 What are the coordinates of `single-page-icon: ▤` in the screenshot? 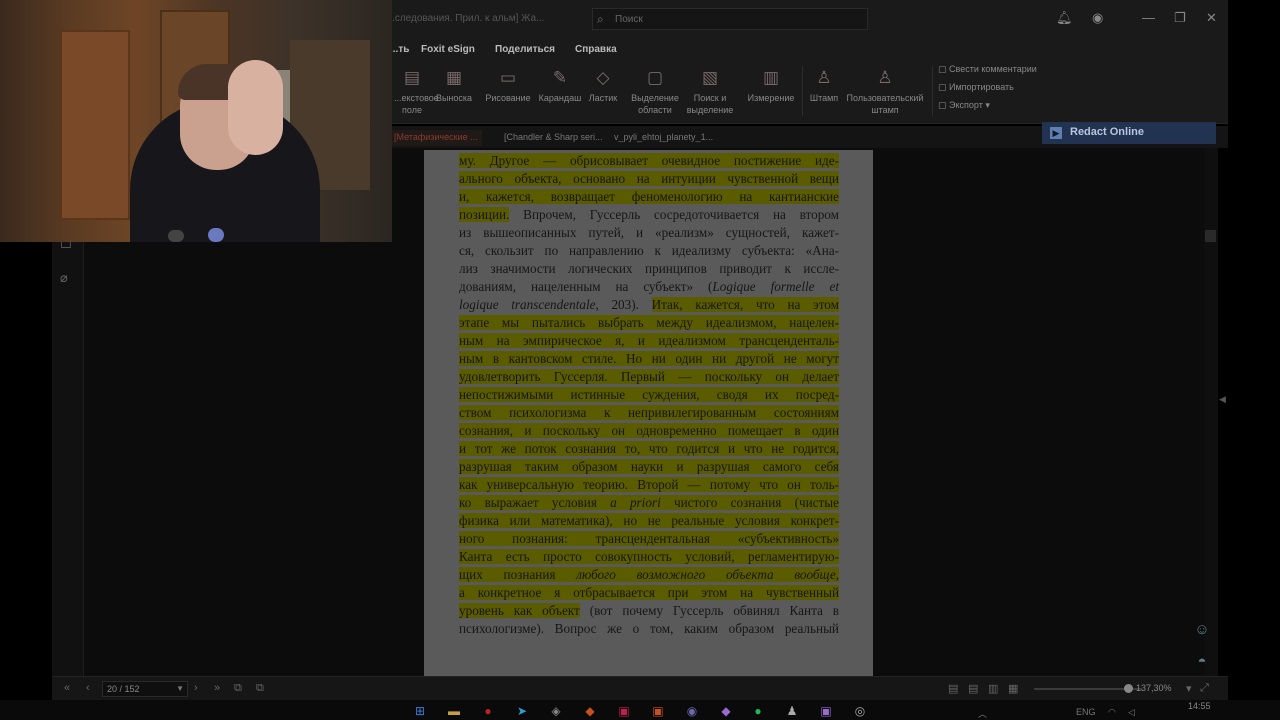 It's located at (953, 688).